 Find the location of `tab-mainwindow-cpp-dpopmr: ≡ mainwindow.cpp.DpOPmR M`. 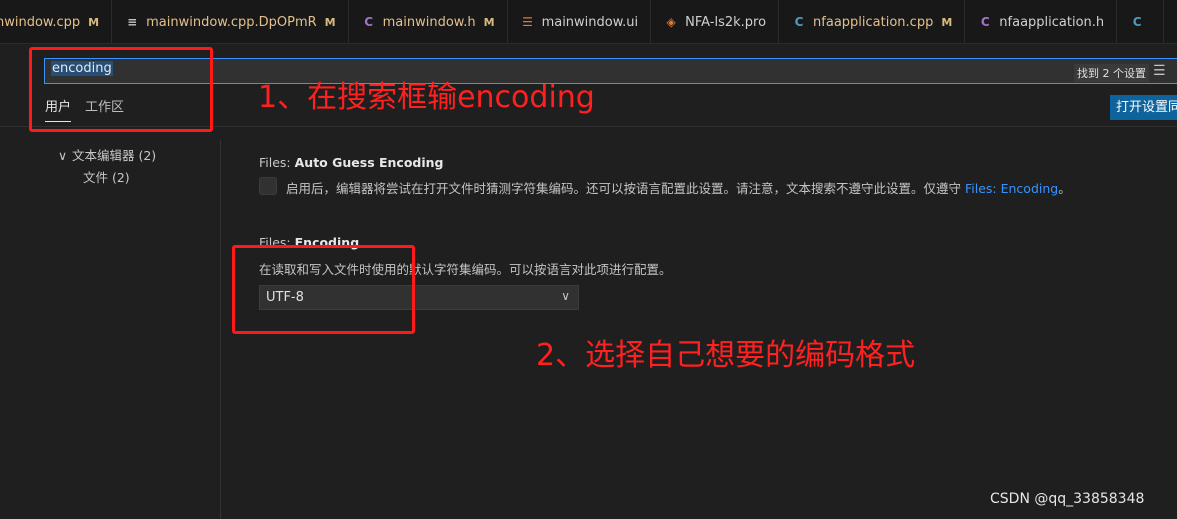

tab-mainwindow-cpp-dpopmr: ≡ mainwindow.cpp.DpOPmR M is located at coordinates (230, 21).